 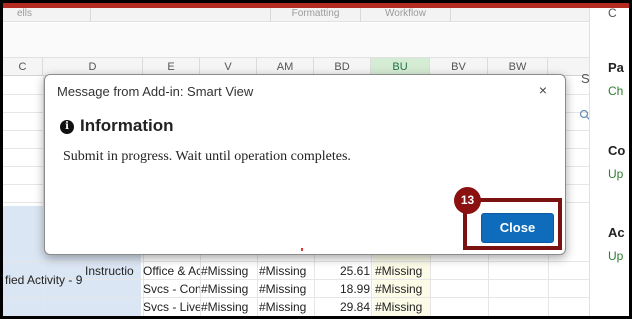 I want to click on ribbon-group-blank, so click(x=181, y=15).